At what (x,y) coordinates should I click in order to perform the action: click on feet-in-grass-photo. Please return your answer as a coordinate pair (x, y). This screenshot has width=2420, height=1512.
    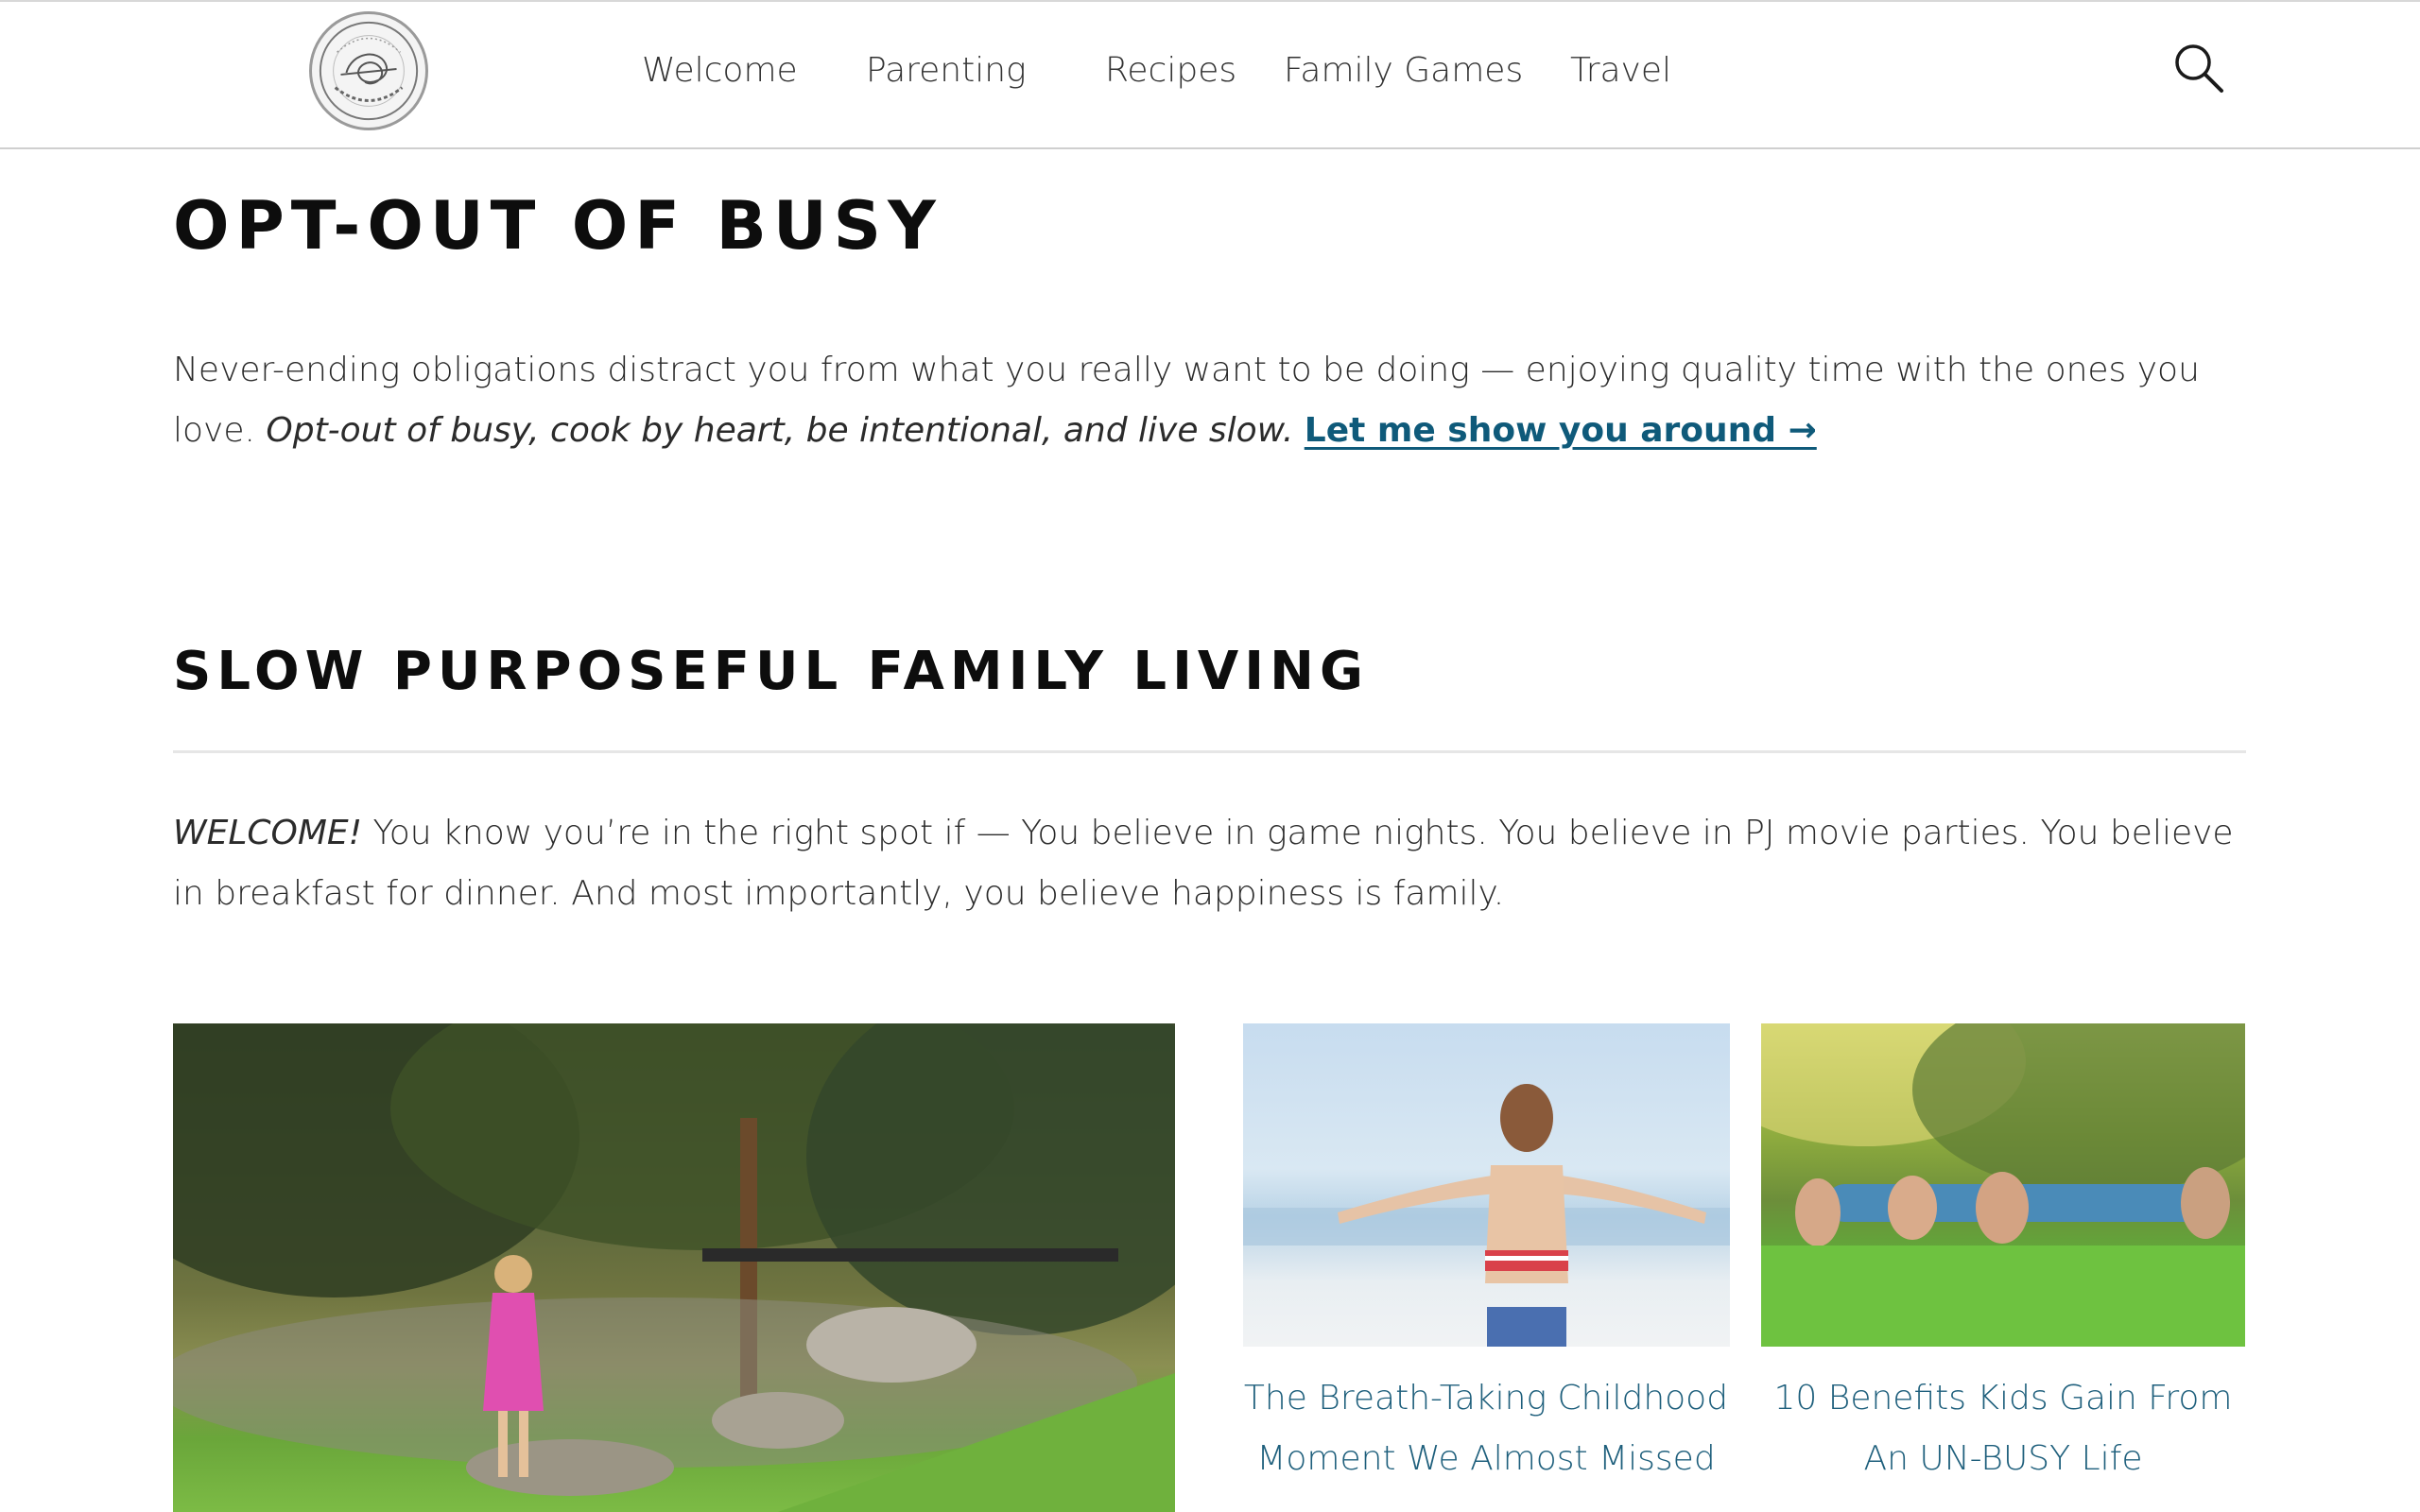
    Looking at the image, I should click on (2003, 1185).